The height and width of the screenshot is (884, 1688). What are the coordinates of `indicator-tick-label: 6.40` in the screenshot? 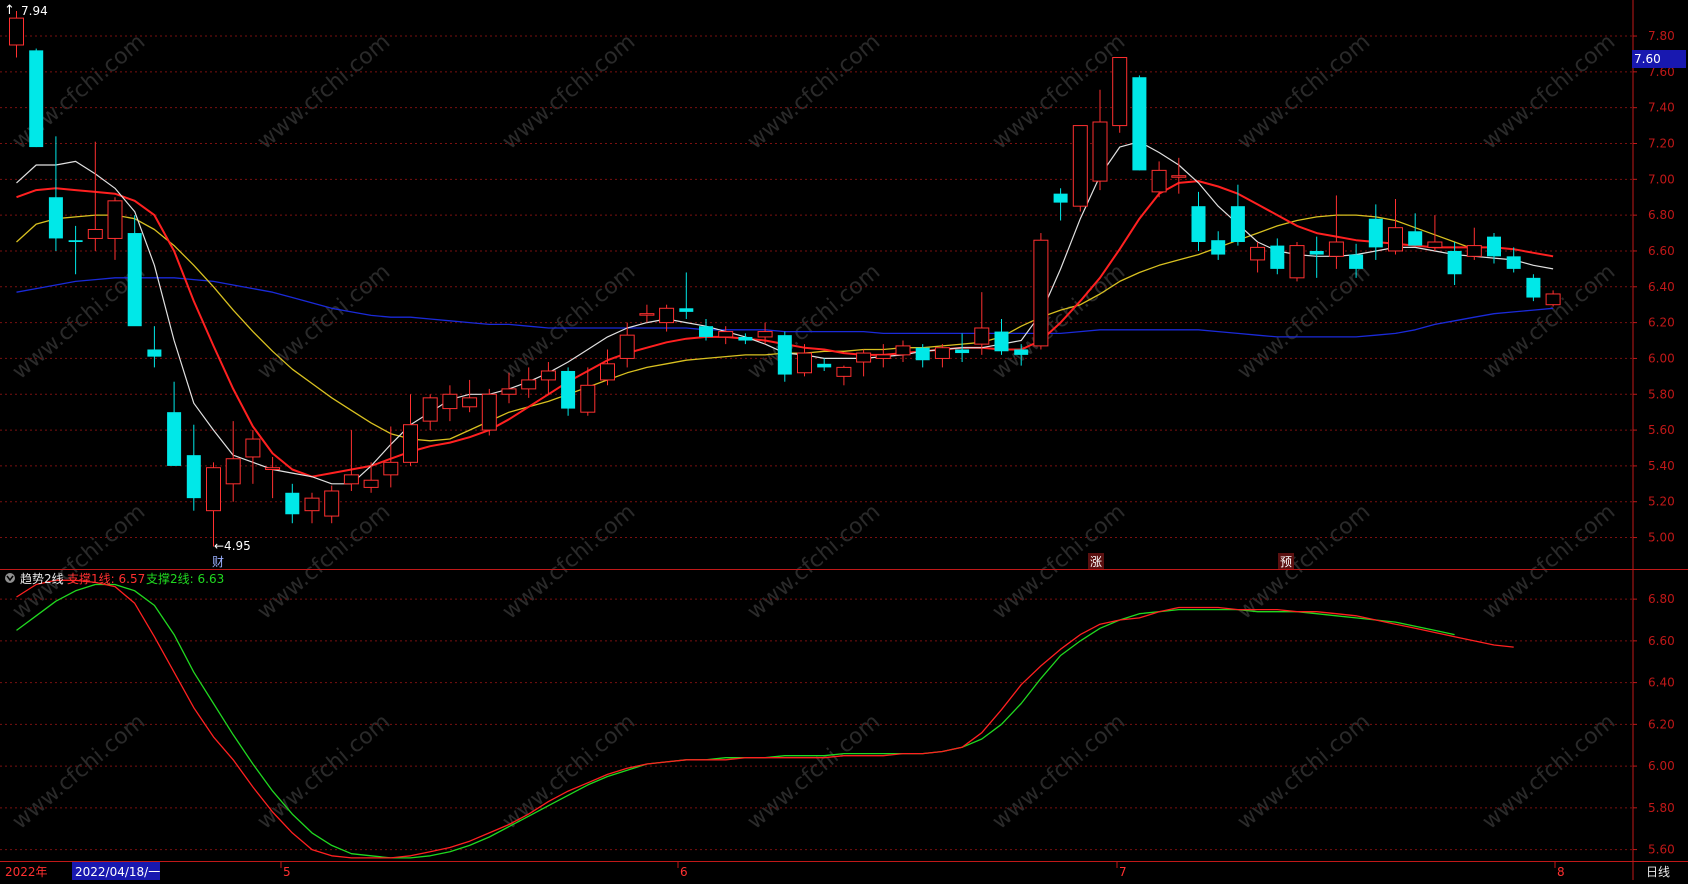 It's located at (1661, 683).